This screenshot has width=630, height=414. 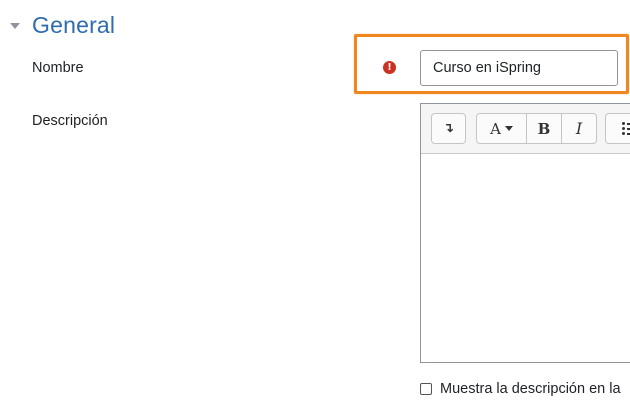 I want to click on description-label: Descripción, so click(x=70, y=121).